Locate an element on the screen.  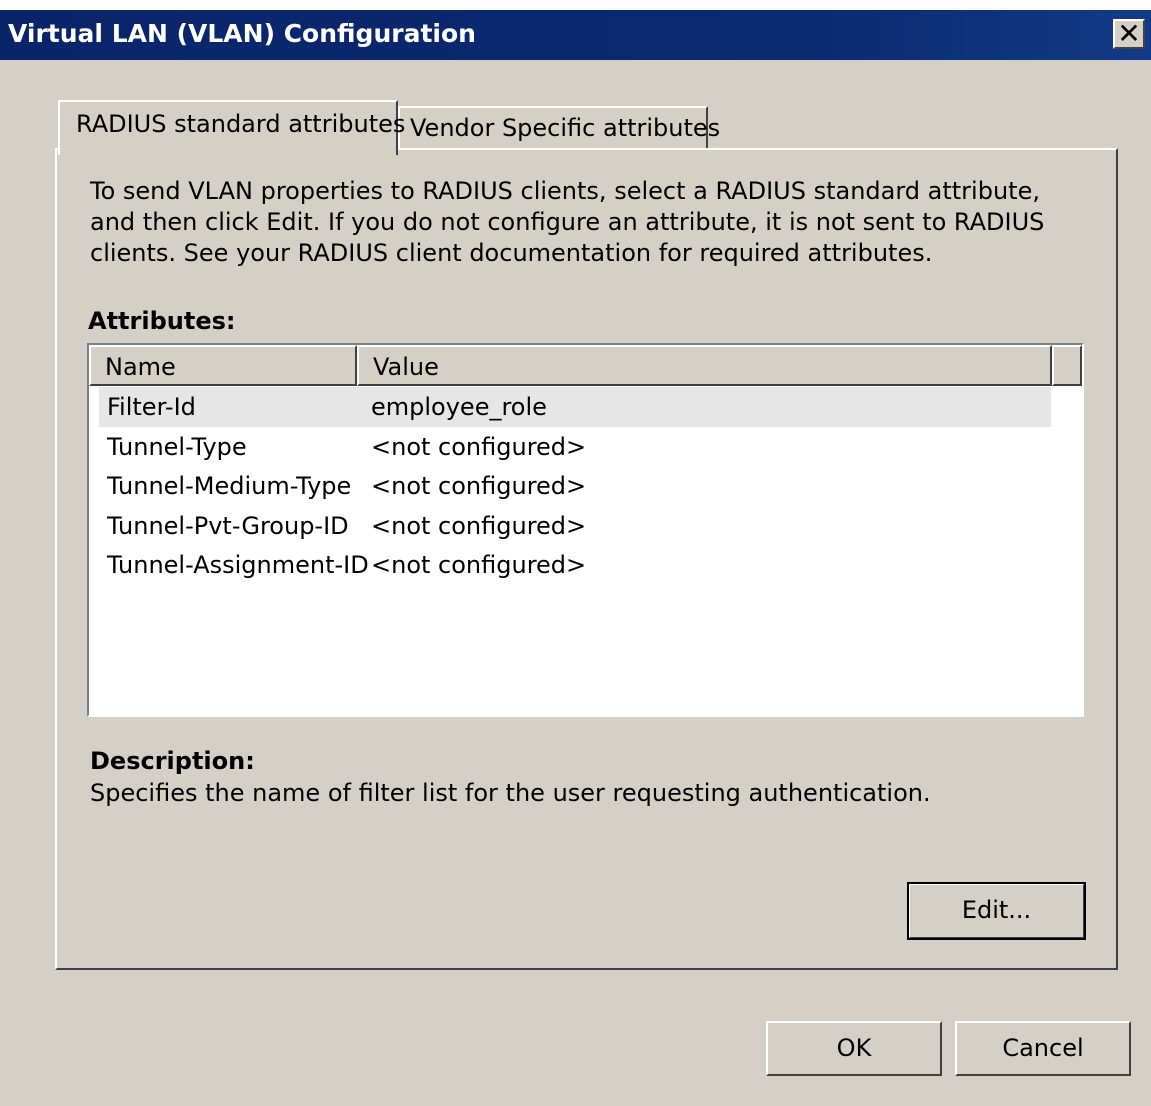
column-header-filler is located at coordinates (1067, 365).